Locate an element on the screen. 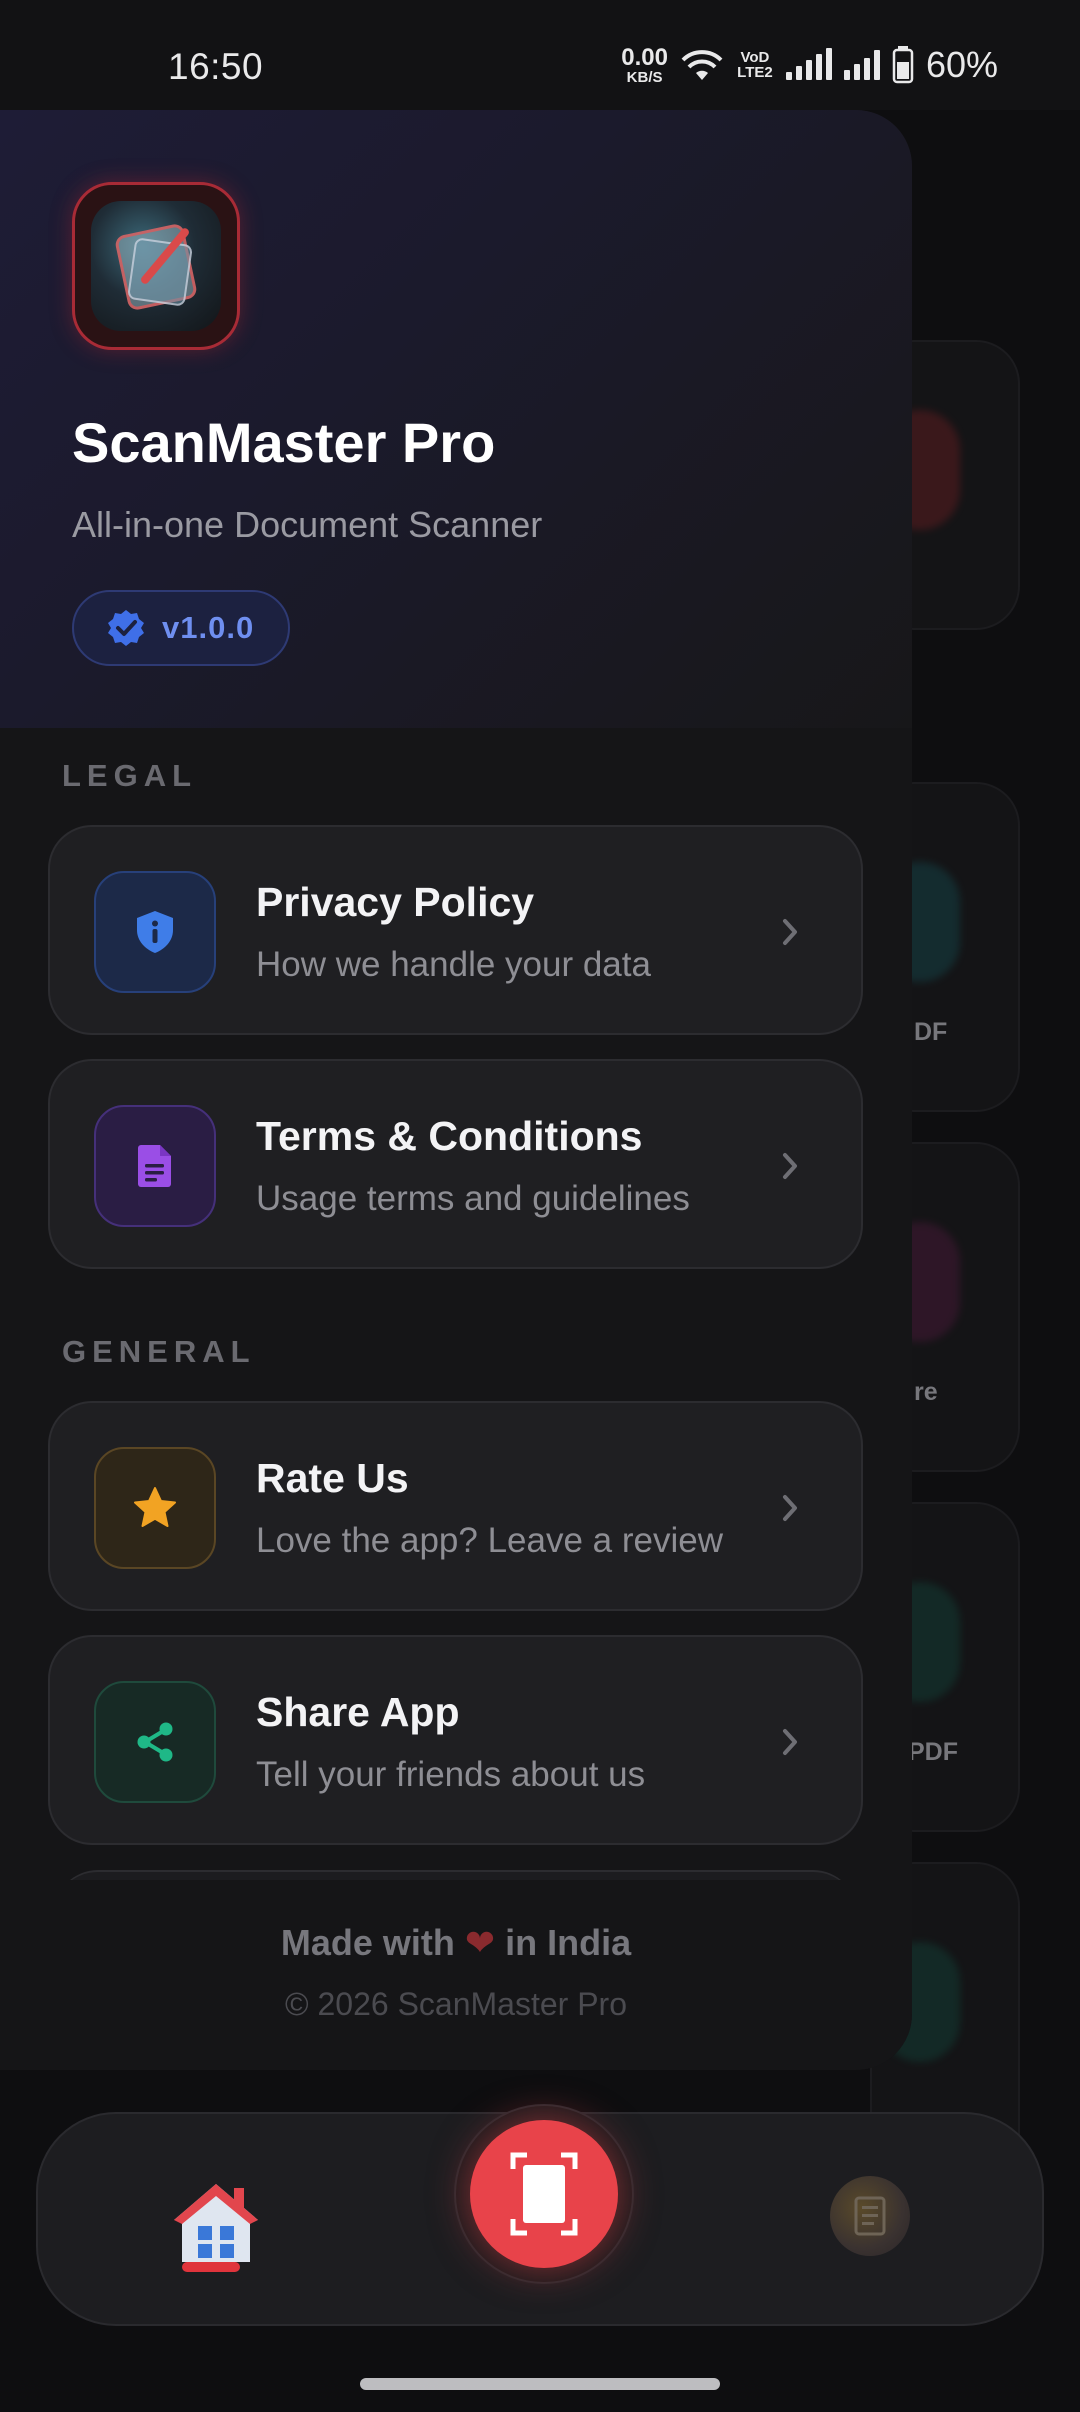 The image size is (1080, 2412). rate-icon-container is located at coordinates (155, 1508).